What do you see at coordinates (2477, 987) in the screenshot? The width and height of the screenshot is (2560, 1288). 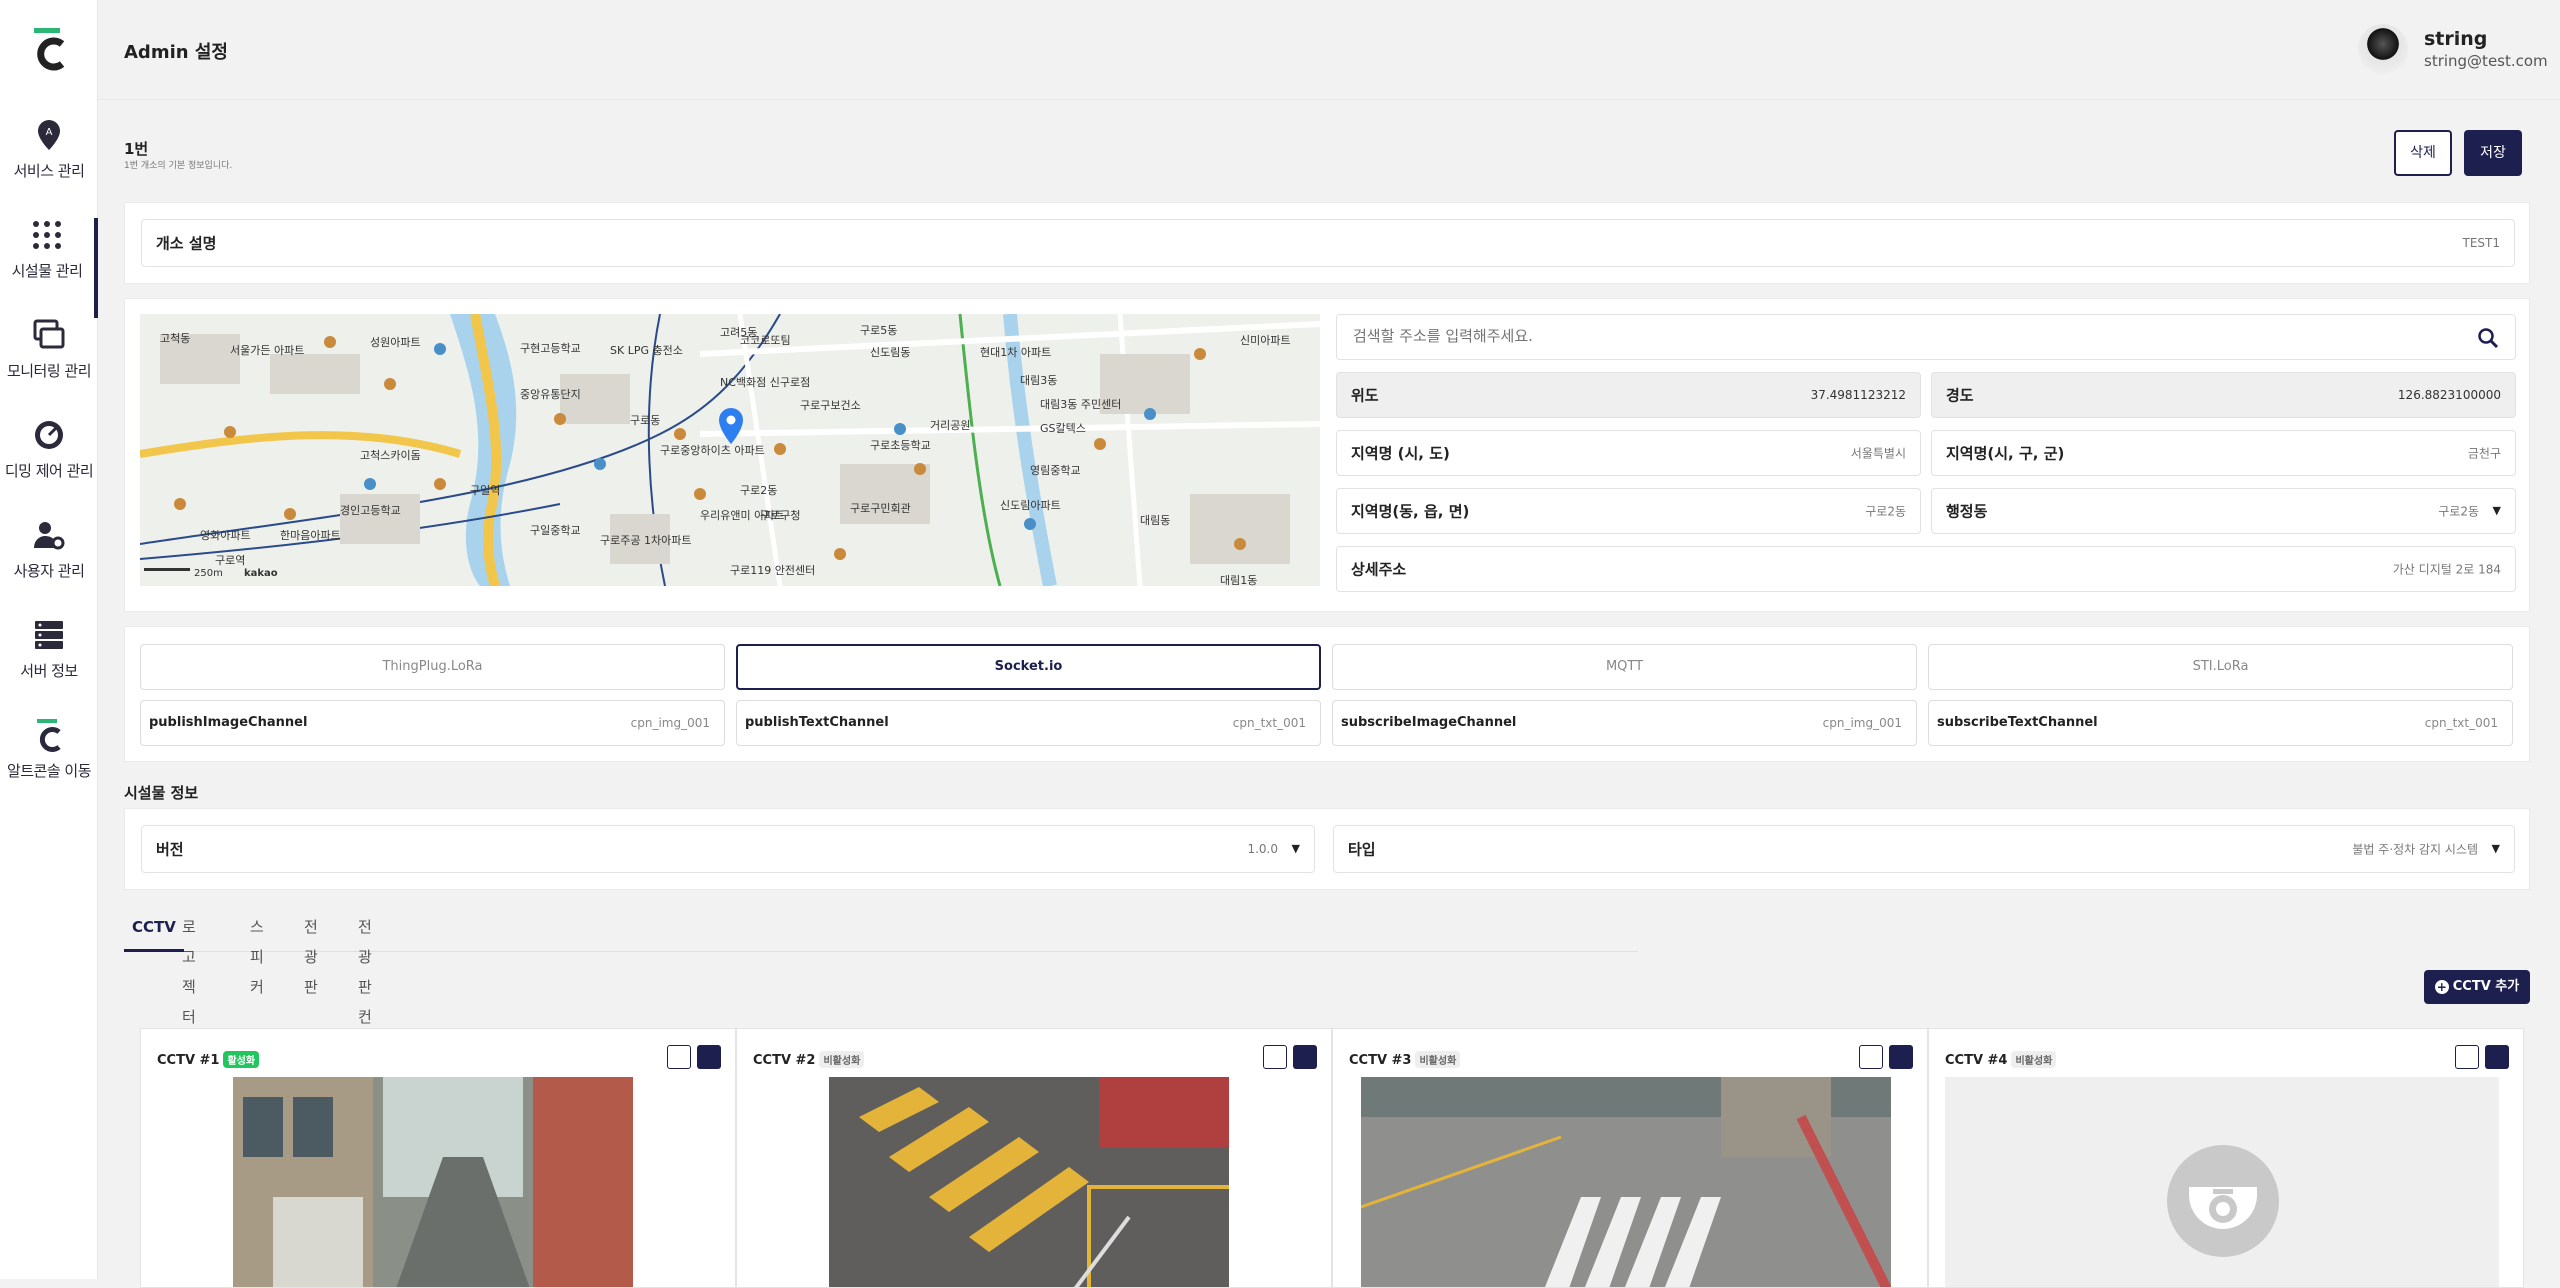 I see `add-cctv-button: + CCTV 추가` at bounding box center [2477, 987].